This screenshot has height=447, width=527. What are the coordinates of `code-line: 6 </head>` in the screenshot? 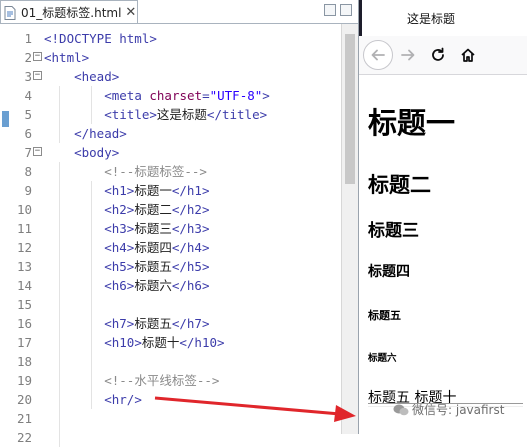 It's located at (170, 133).